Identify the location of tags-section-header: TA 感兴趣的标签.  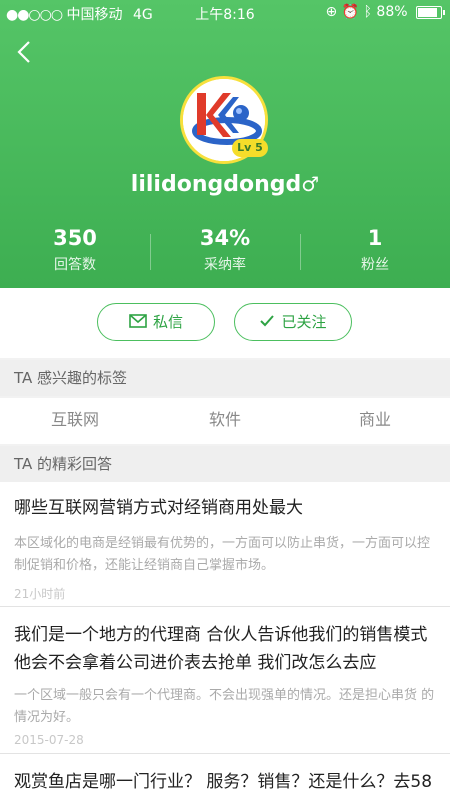
(225, 378).